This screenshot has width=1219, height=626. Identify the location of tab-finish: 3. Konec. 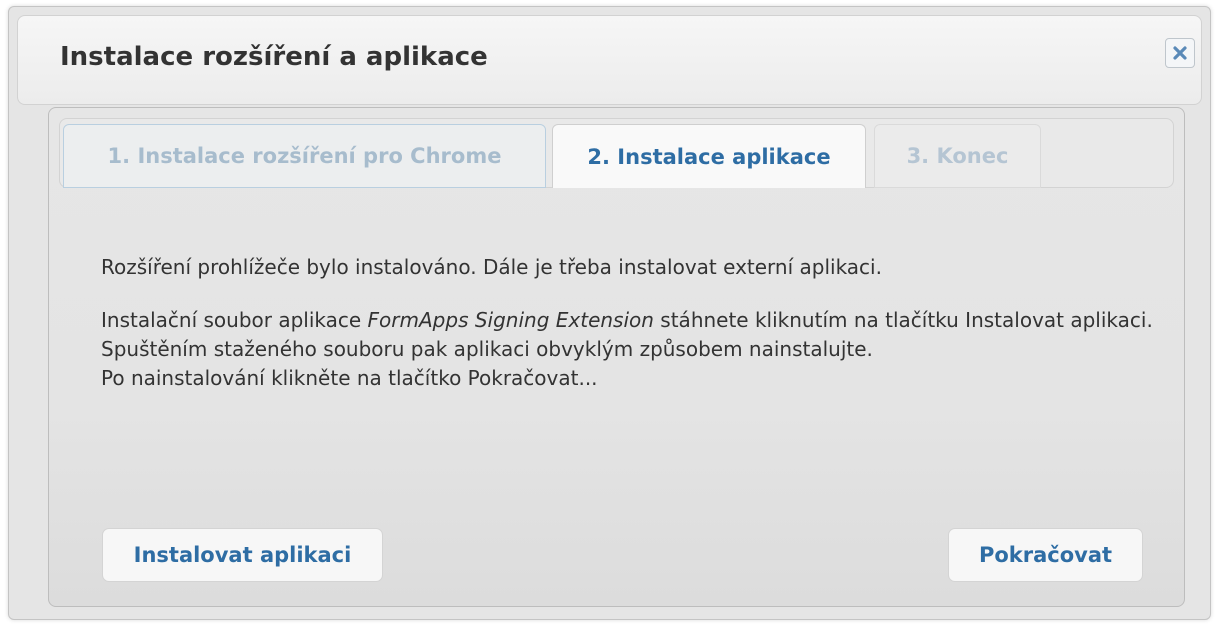
(957, 156).